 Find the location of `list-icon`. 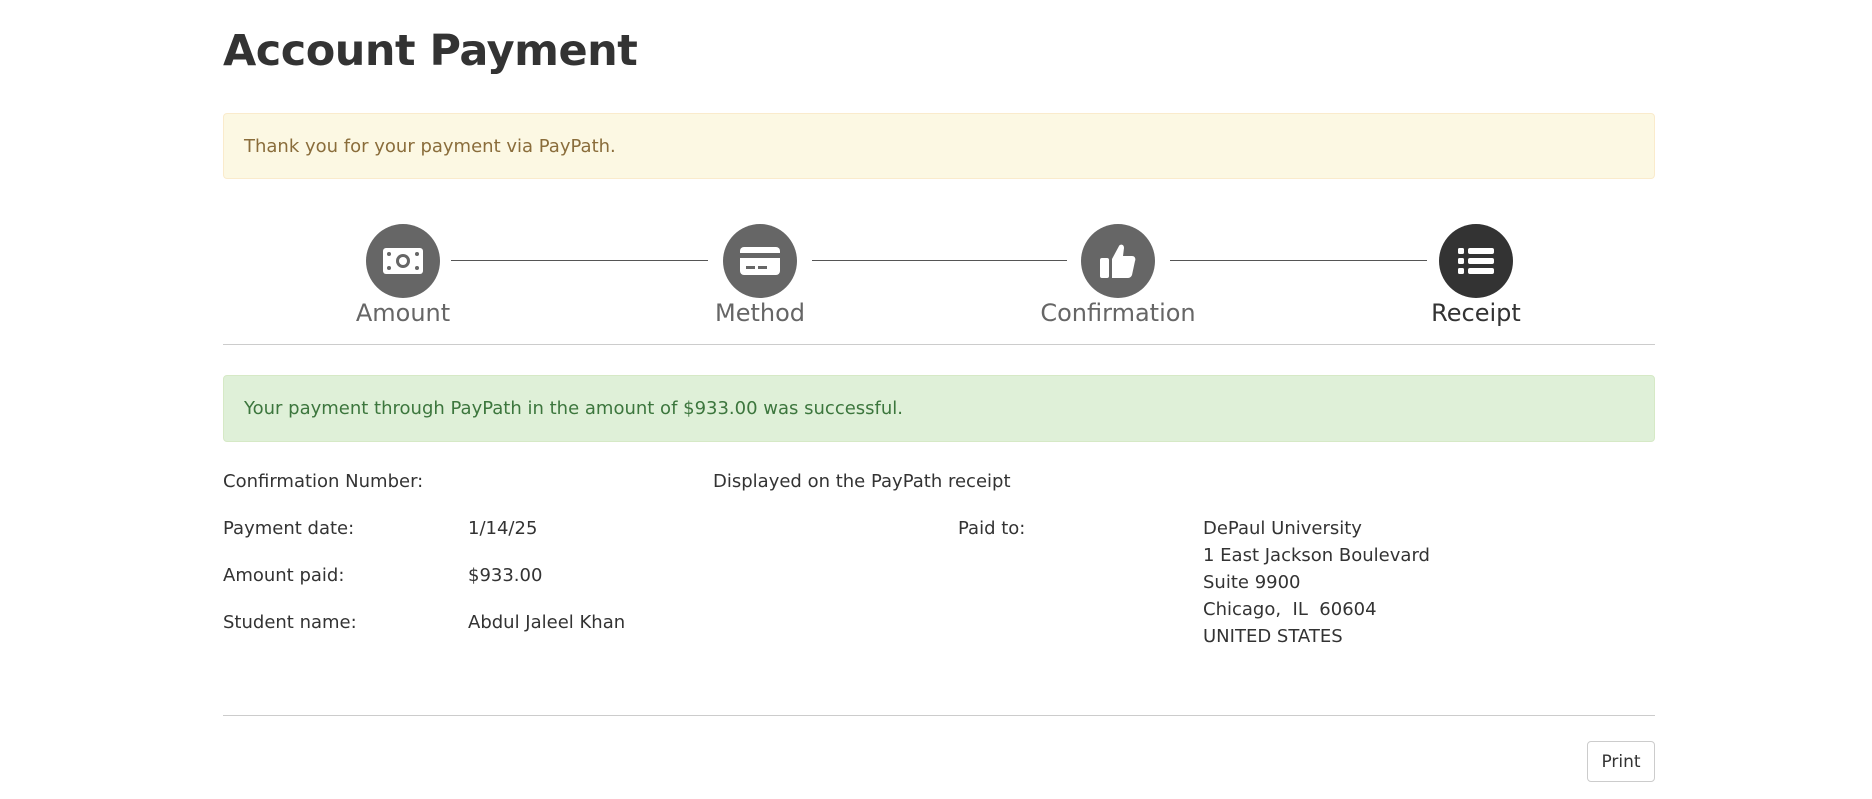

list-icon is located at coordinates (1476, 261).